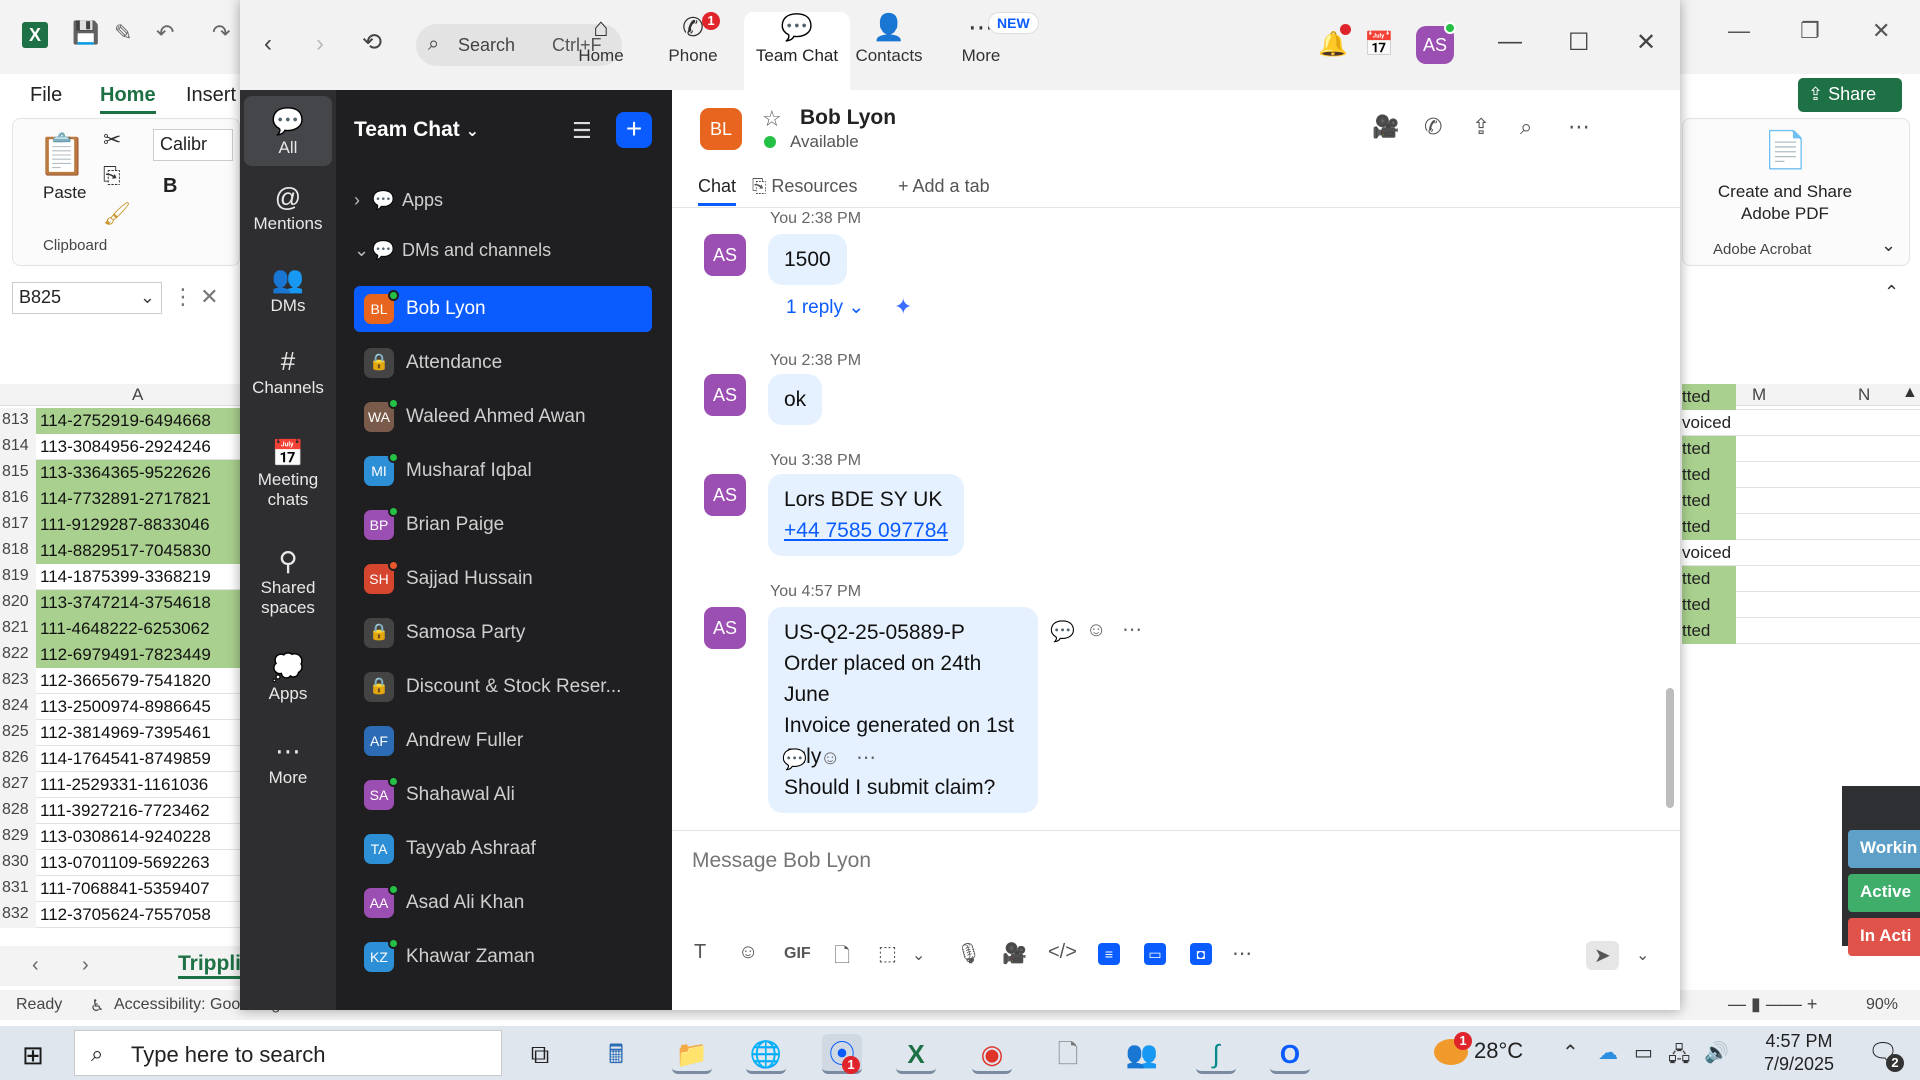 The height and width of the screenshot is (1080, 1920). What do you see at coordinates (503, 849) in the screenshot?
I see `channel-item: TA Tayyab Ashraaf` at bounding box center [503, 849].